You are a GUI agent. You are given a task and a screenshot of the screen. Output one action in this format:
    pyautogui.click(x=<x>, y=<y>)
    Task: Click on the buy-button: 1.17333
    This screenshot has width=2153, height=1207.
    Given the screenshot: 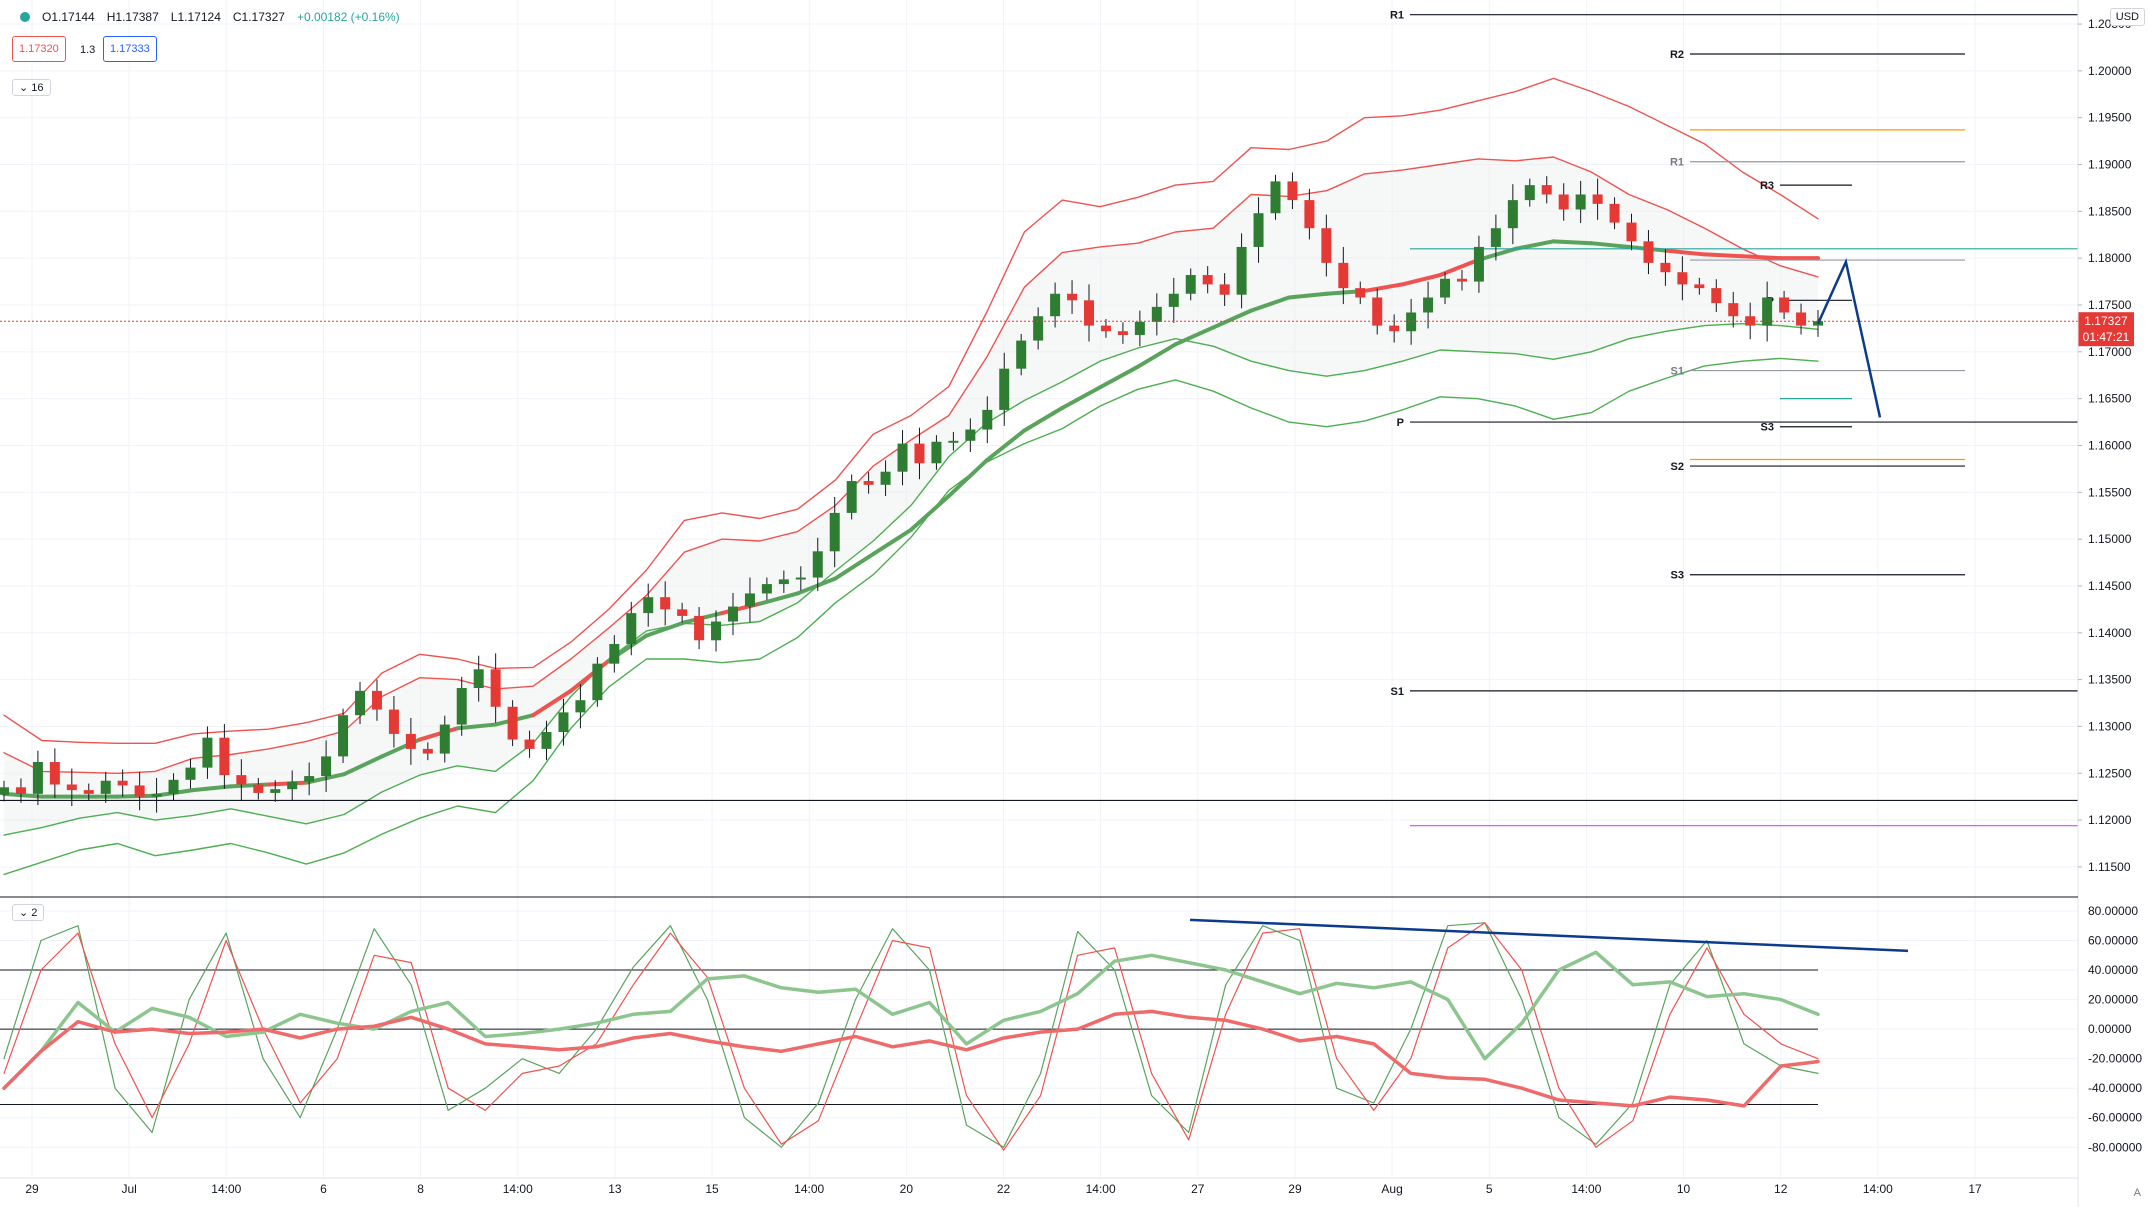 What is the action you would take?
    pyautogui.click(x=130, y=49)
    